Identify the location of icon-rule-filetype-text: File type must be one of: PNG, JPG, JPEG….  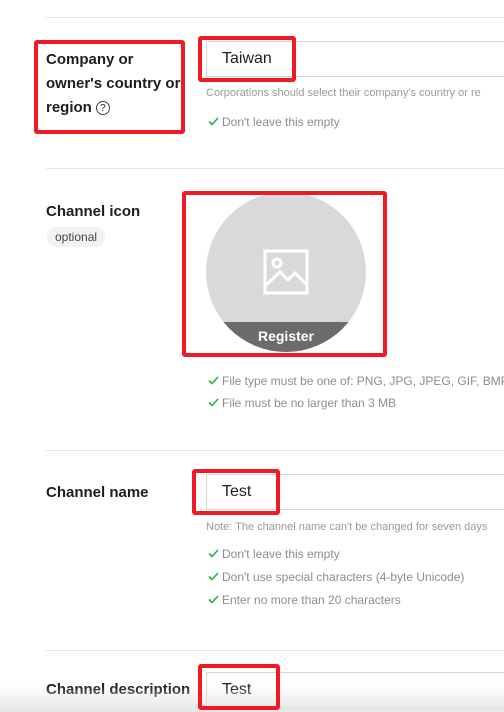
(363, 381).